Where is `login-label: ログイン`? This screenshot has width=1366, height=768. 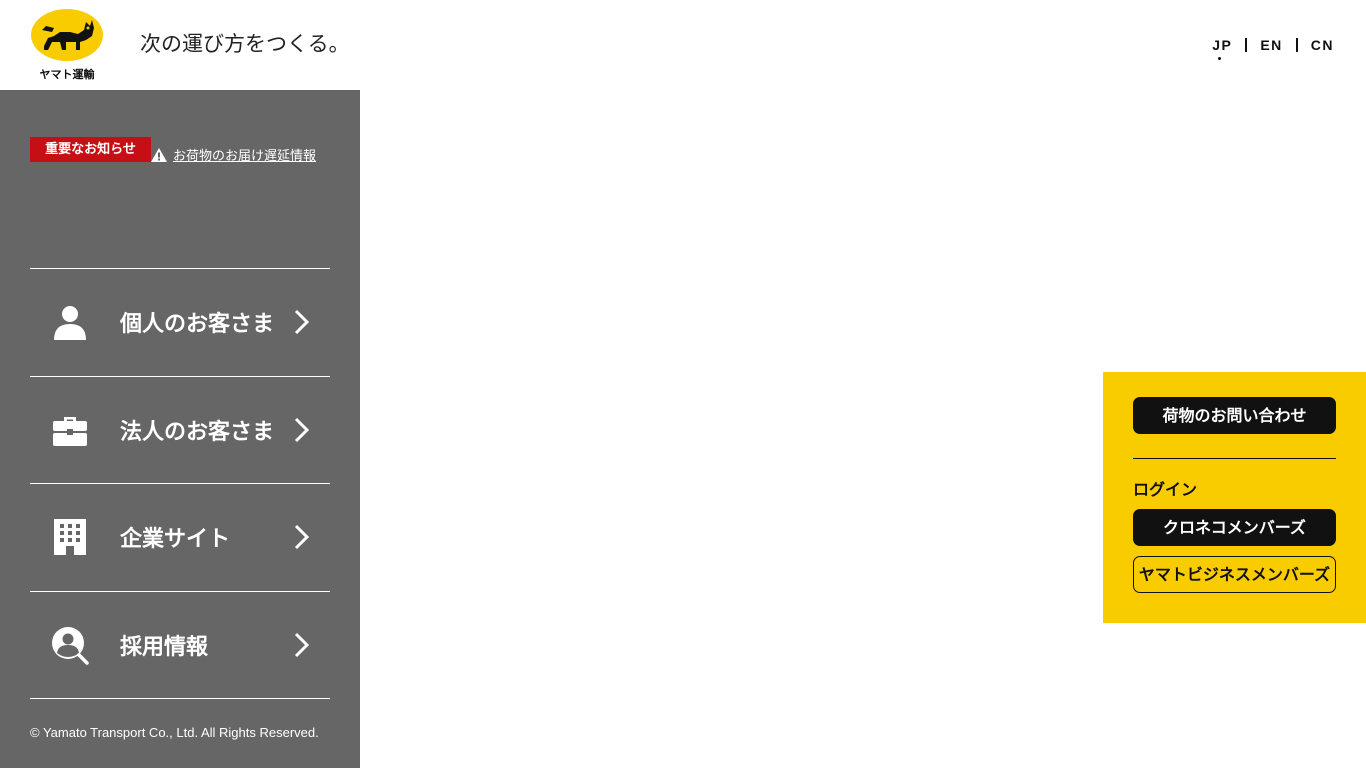 login-label: ログイン is located at coordinates (1165, 489).